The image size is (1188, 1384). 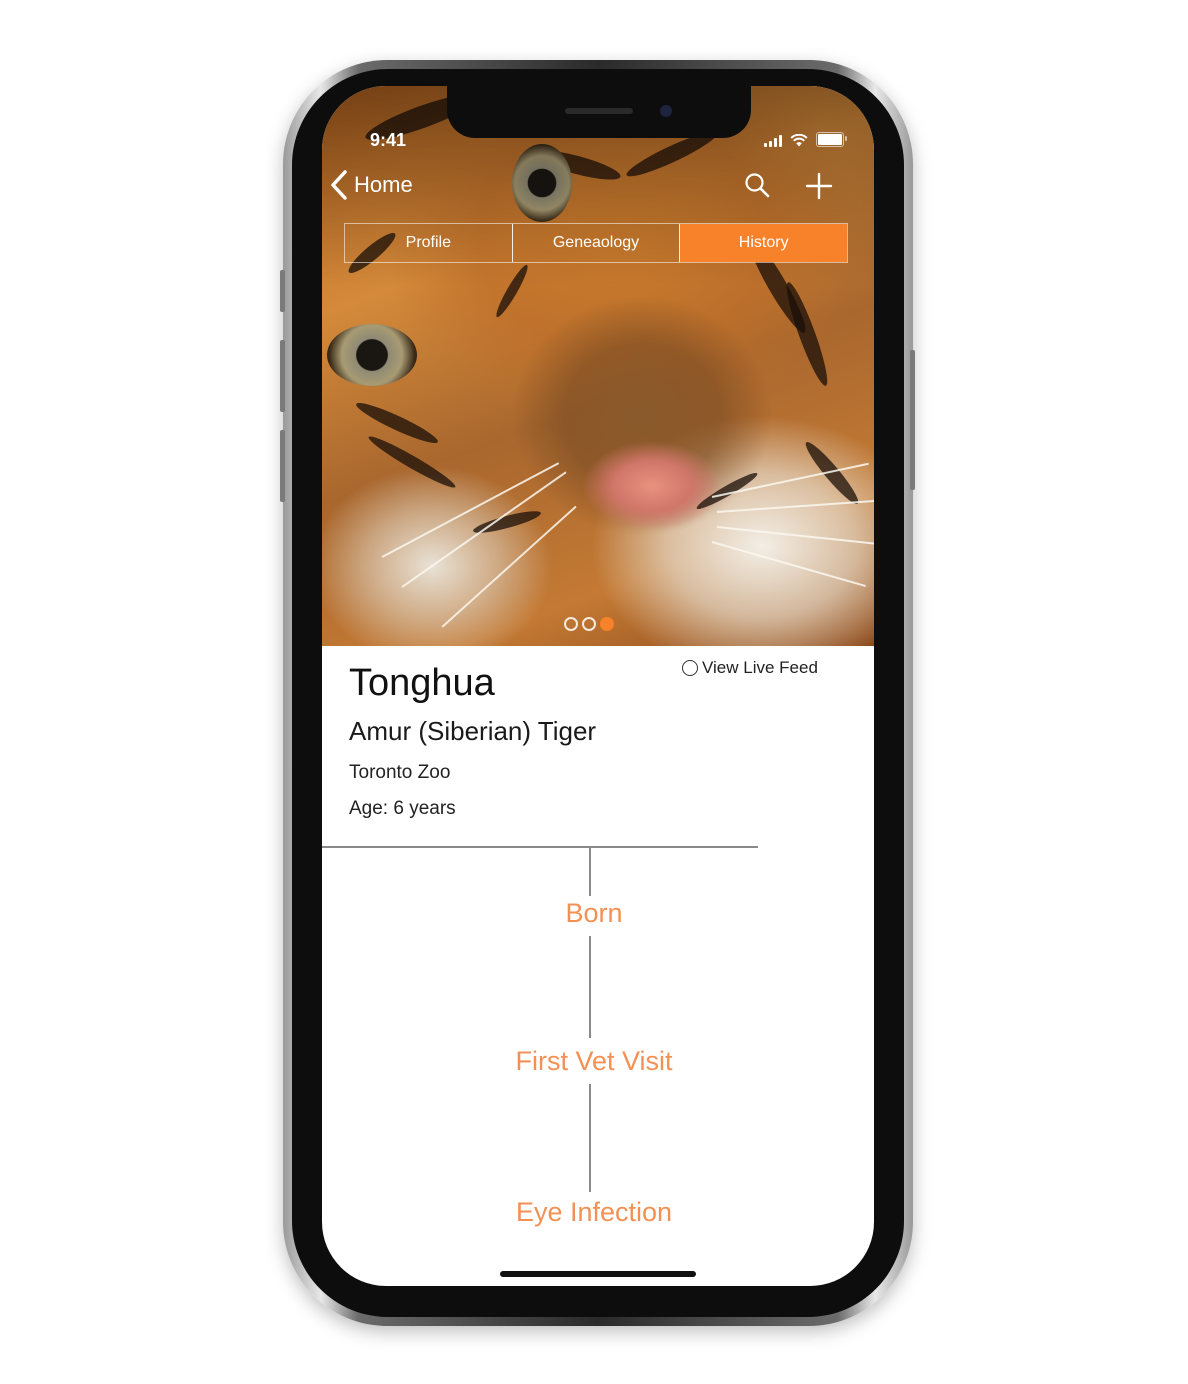 What do you see at coordinates (594, 1212) in the screenshot?
I see `timeline-event-eye-infection: Eye Infection` at bounding box center [594, 1212].